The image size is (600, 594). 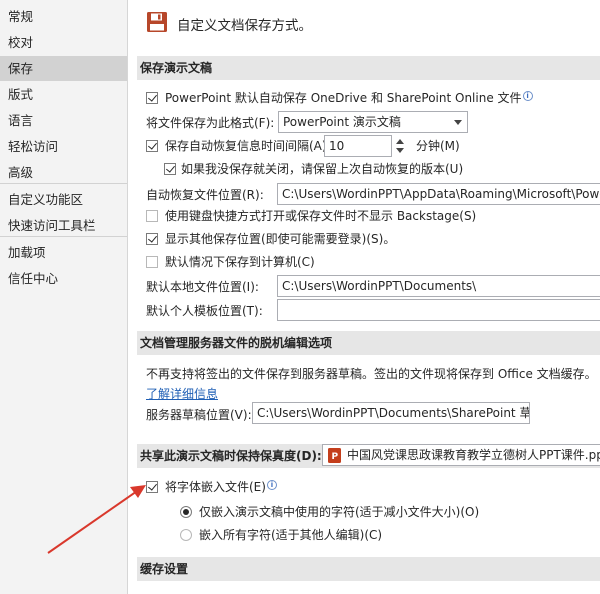 What do you see at coordinates (438, 310) in the screenshot?
I see `template-location-input` at bounding box center [438, 310].